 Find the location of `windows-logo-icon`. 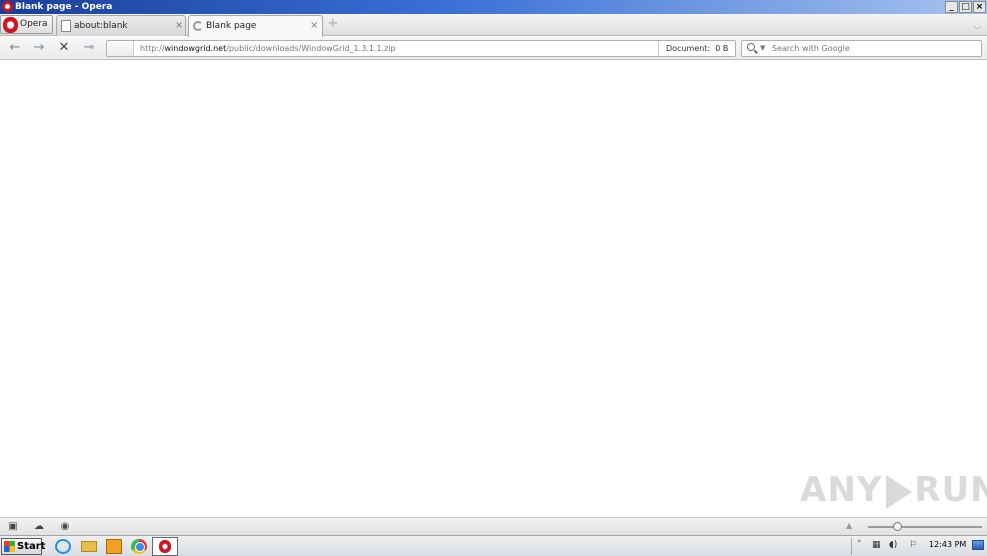

windows-logo-icon is located at coordinates (9, 546).